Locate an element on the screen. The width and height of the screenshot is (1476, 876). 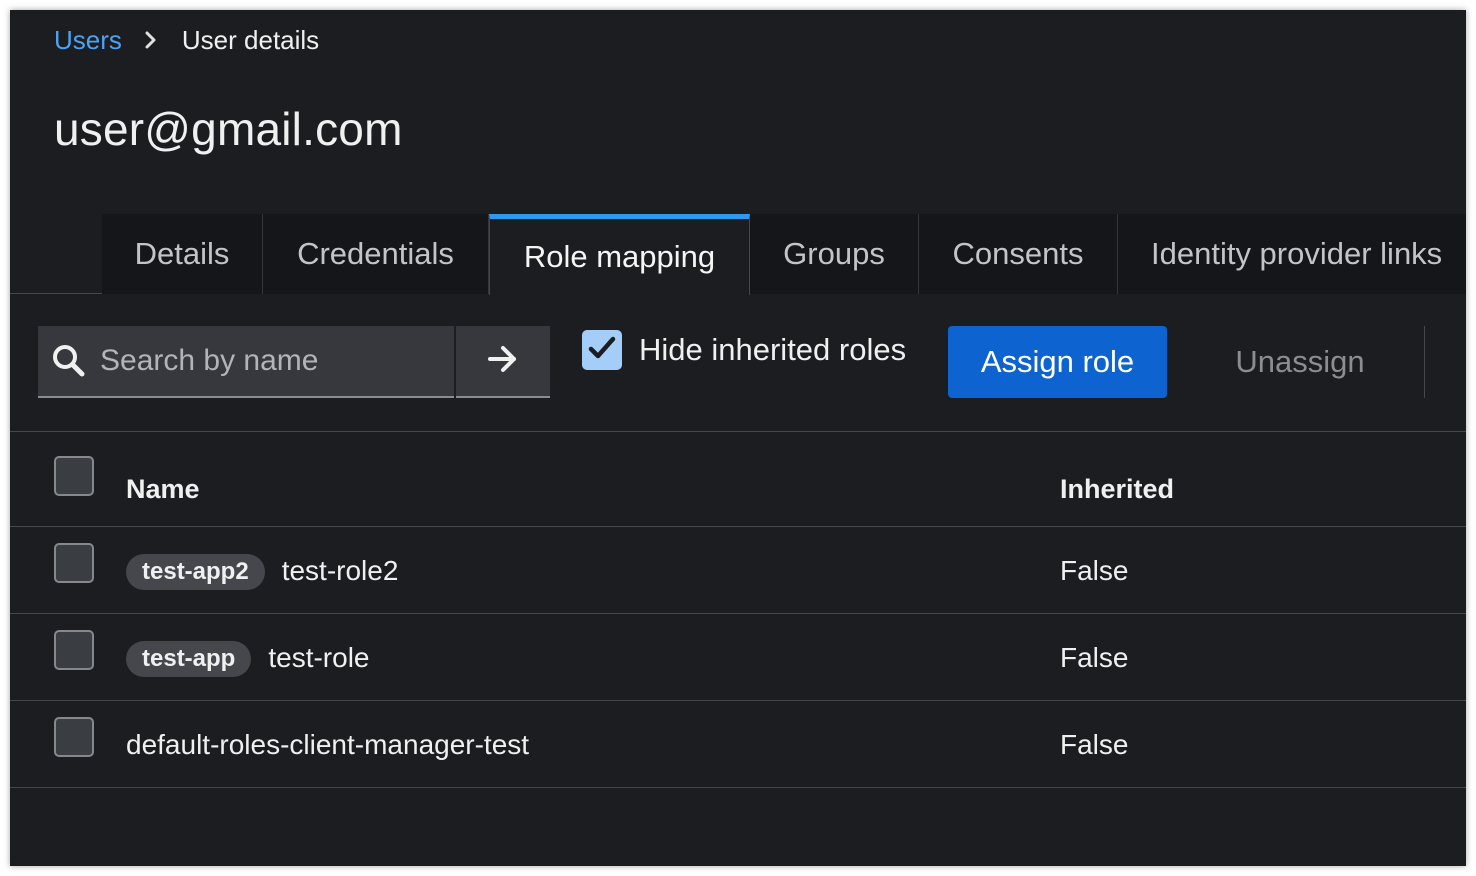
breadcrumb-users-link: Users is located at coordinates (88, 40).